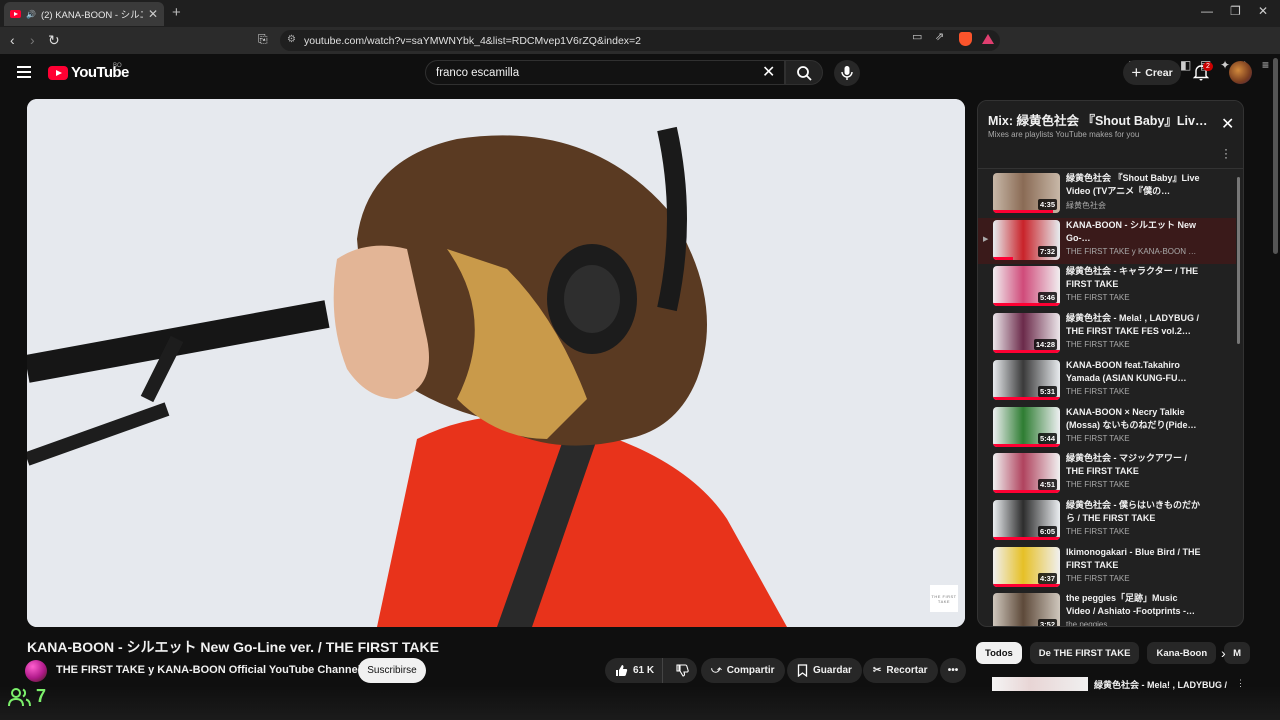 This screenshot has width=1280, height=720. I want to click on brave-shields-icon, so click(965, 39).